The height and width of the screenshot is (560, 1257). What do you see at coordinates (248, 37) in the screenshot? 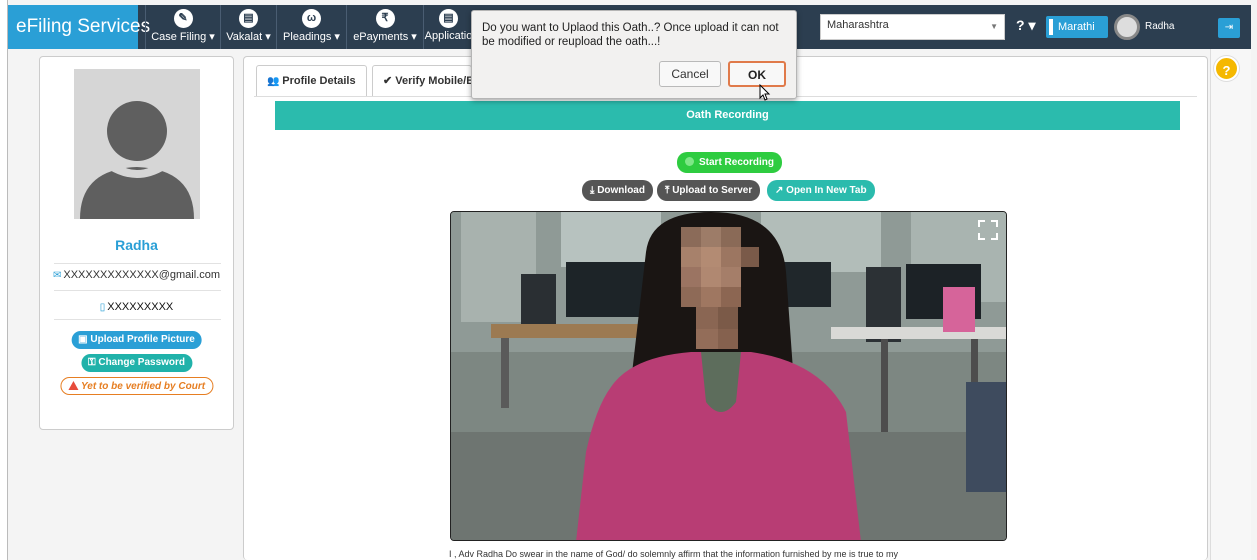
I see `nav-vakalat-label: Vakalat ▾` at bounding box center [248, 37].